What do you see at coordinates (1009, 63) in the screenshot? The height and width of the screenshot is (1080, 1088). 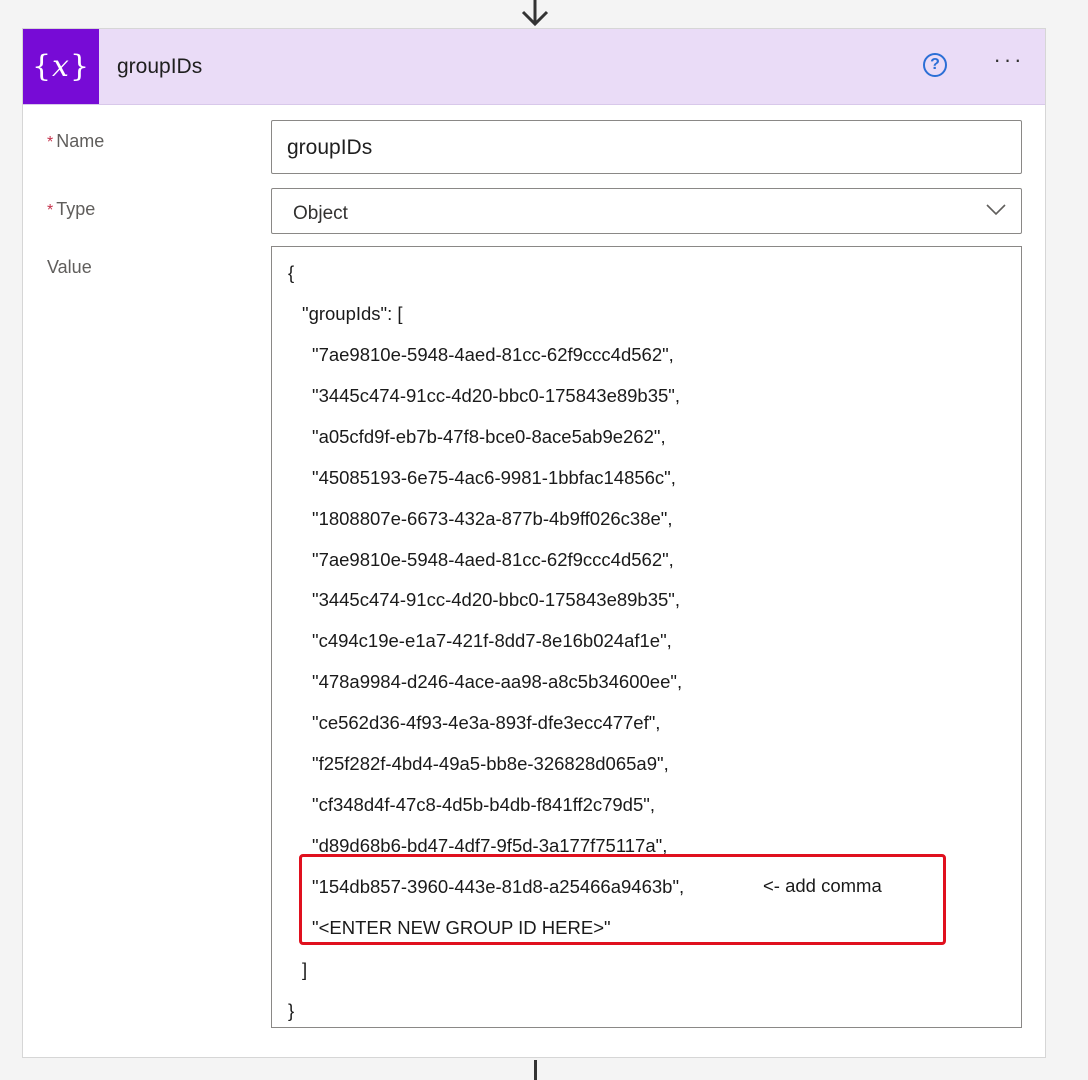 I see `more-ellipsis-icon: ···` at bounding box center [1009, 63].